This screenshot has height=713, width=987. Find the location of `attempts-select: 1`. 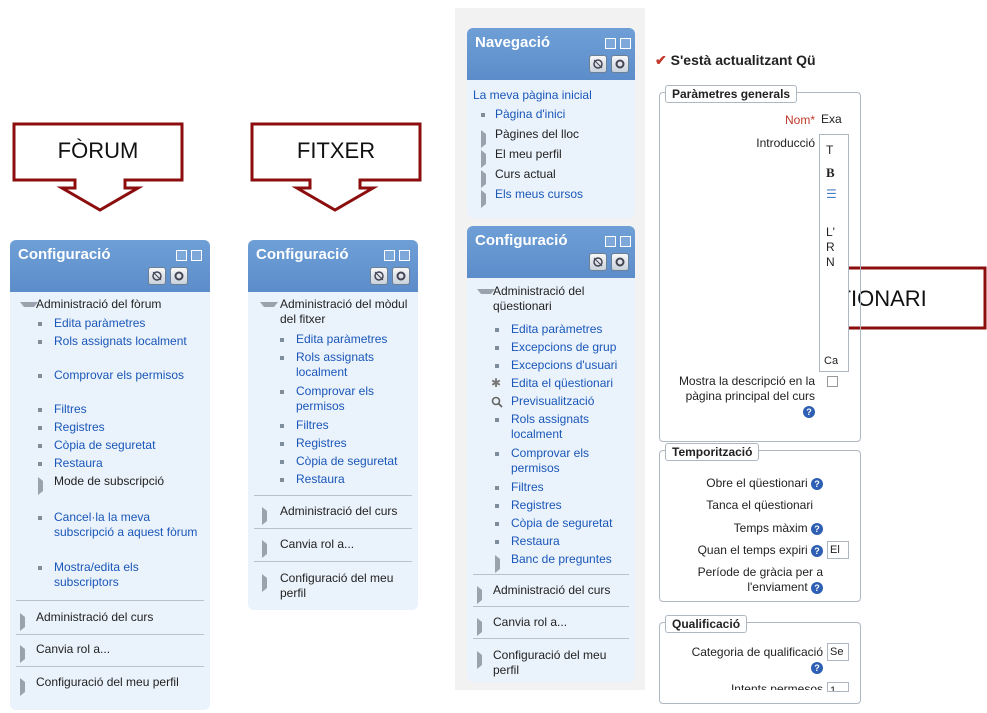

attempts-select: 1 is located at coordinates (838, 687).